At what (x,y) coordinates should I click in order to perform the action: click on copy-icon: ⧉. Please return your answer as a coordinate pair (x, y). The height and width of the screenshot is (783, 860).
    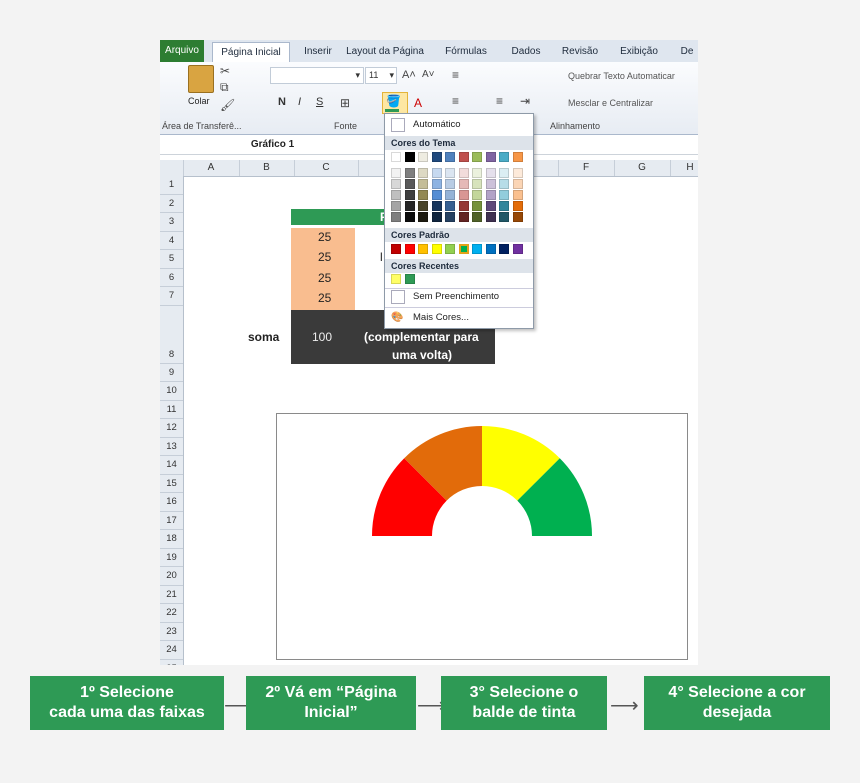
    Looking at the image, I should click on (224, 87).